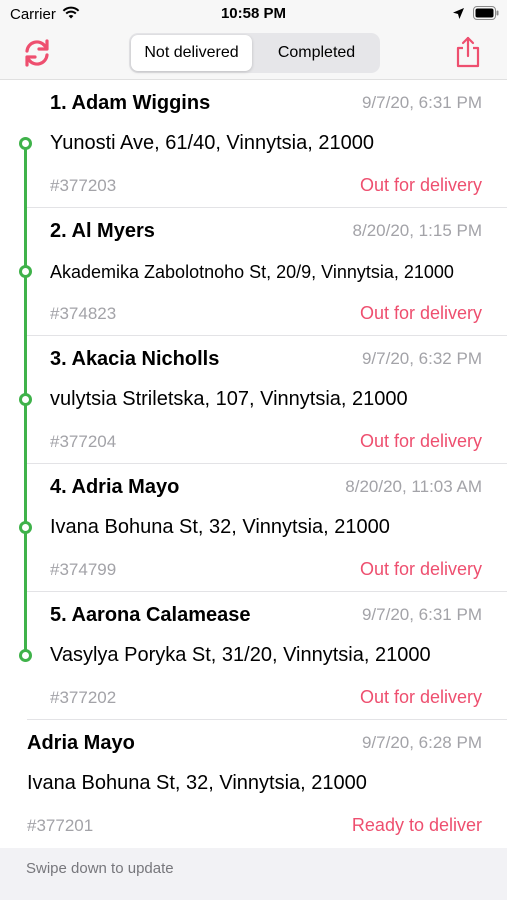 This screenshot has height=900, width=507. I want to click on delivery-filter-segmented-control: Not delivered Completed, so click(254, 53).